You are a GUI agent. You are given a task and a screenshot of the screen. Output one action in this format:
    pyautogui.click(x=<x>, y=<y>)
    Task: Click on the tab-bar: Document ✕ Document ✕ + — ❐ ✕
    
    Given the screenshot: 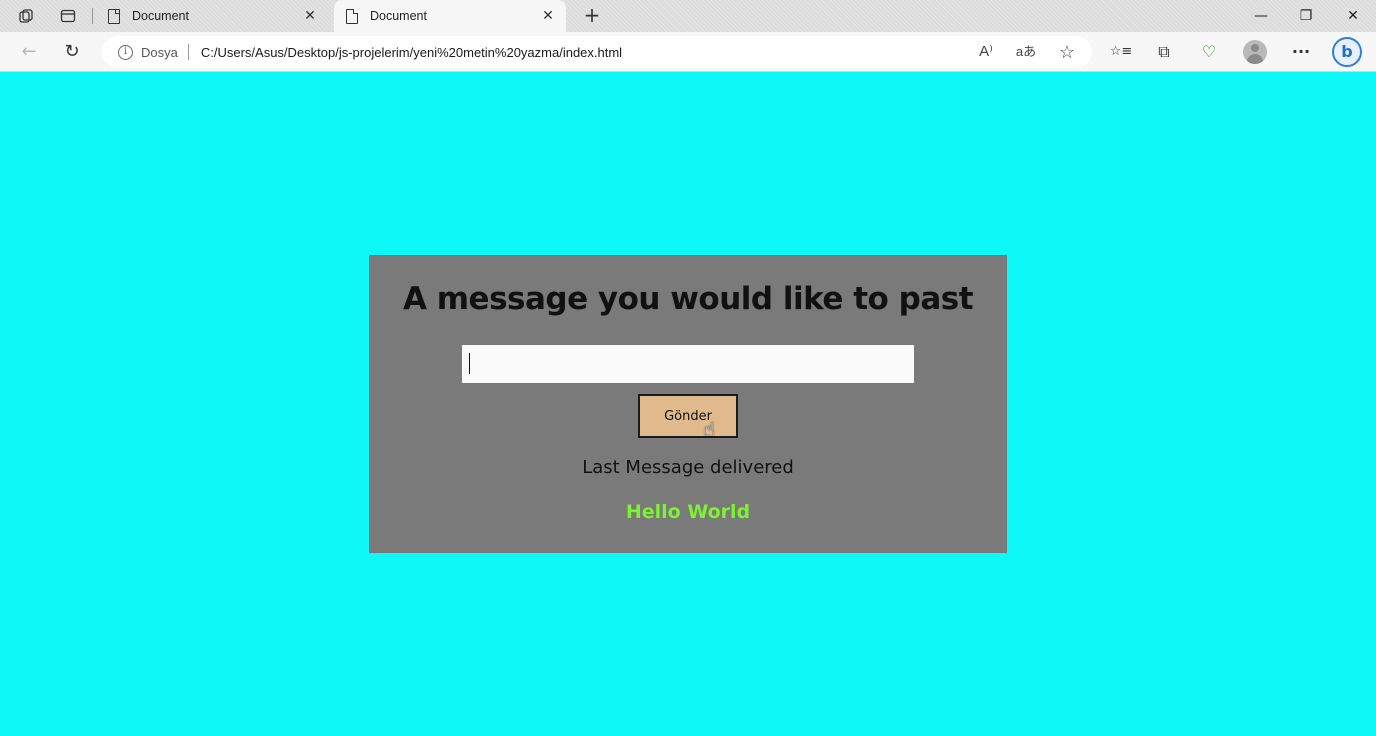 What is the action you would take?
    pyautogui.click(x=688, y=16)
    